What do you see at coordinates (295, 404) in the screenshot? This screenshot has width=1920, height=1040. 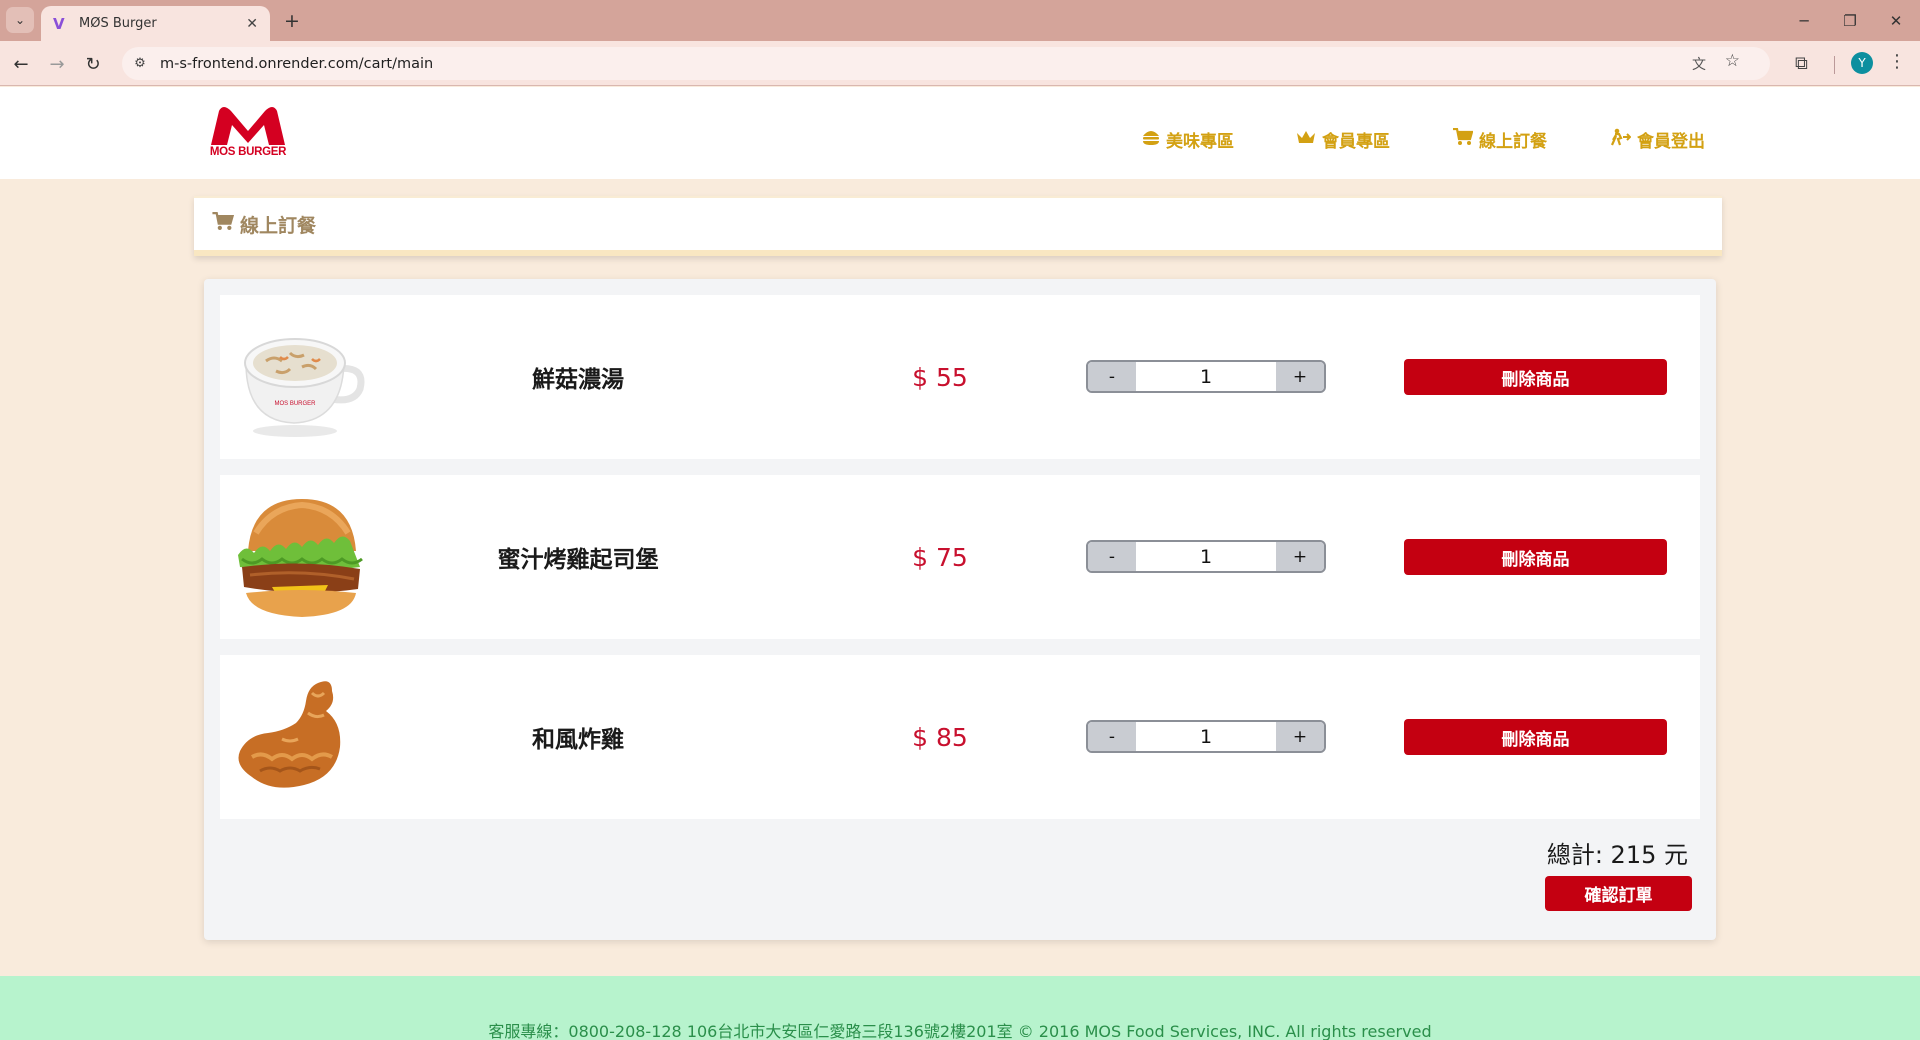 I see `svg-text: MOS BURGER` at bounding box center [295, 404].